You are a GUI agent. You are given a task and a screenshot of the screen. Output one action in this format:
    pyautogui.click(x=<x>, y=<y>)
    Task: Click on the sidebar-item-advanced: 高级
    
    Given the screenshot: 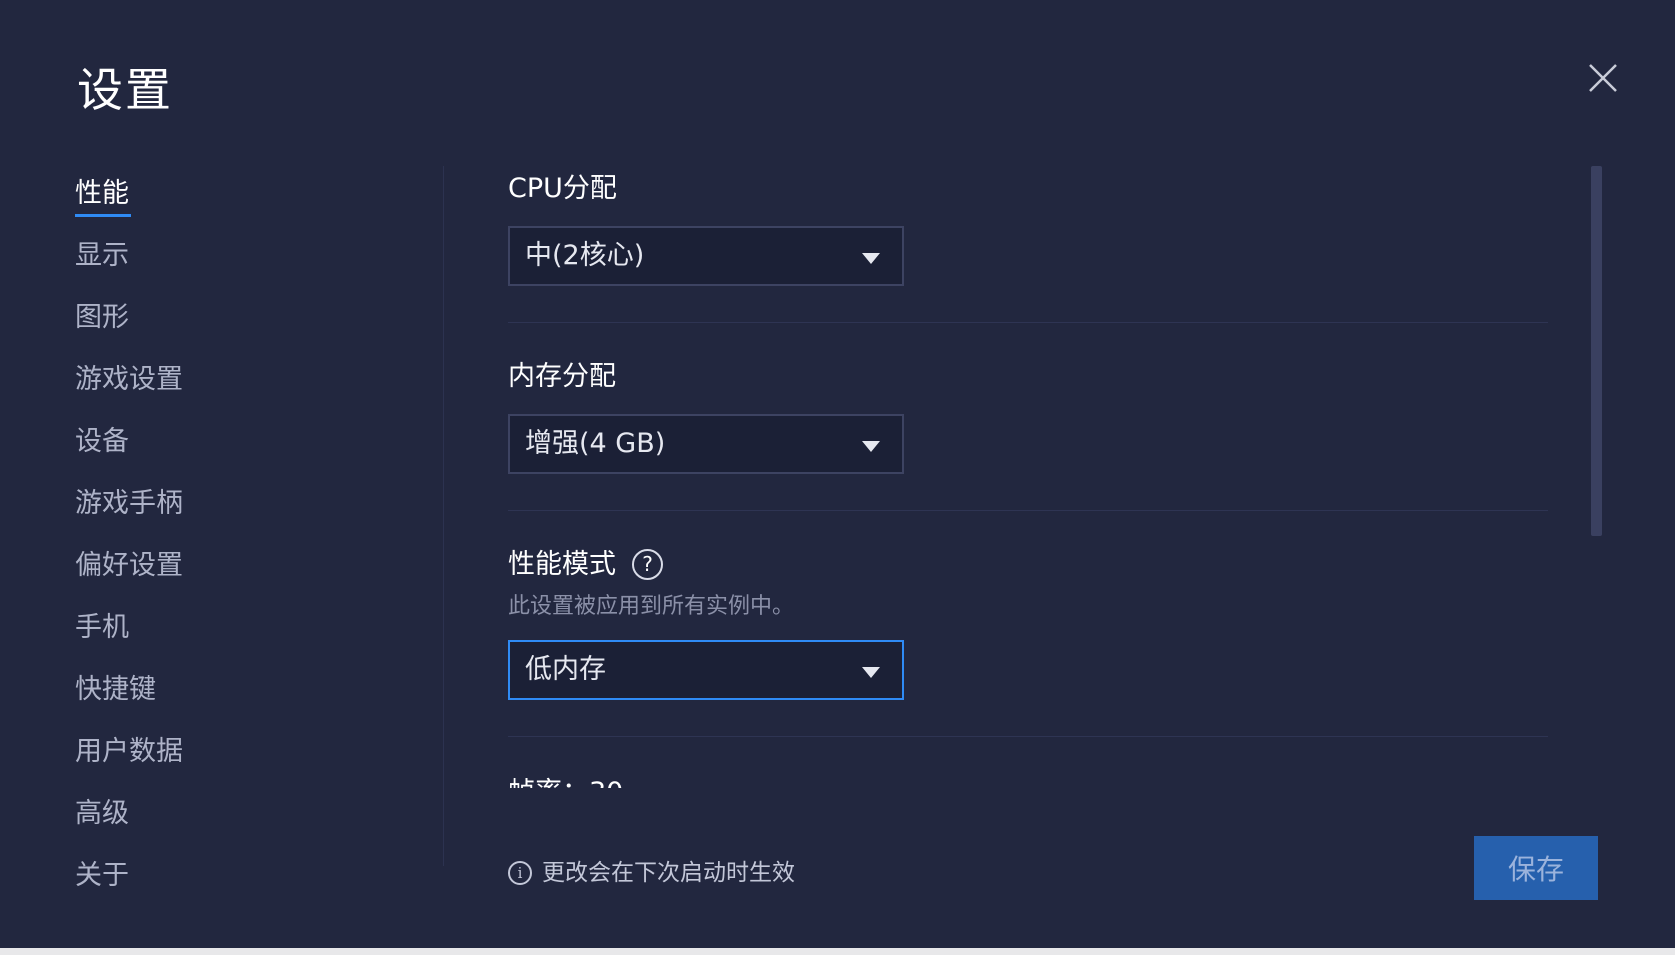 What is the action you would take?
    pyautogui.click(x=245, y=821)
    